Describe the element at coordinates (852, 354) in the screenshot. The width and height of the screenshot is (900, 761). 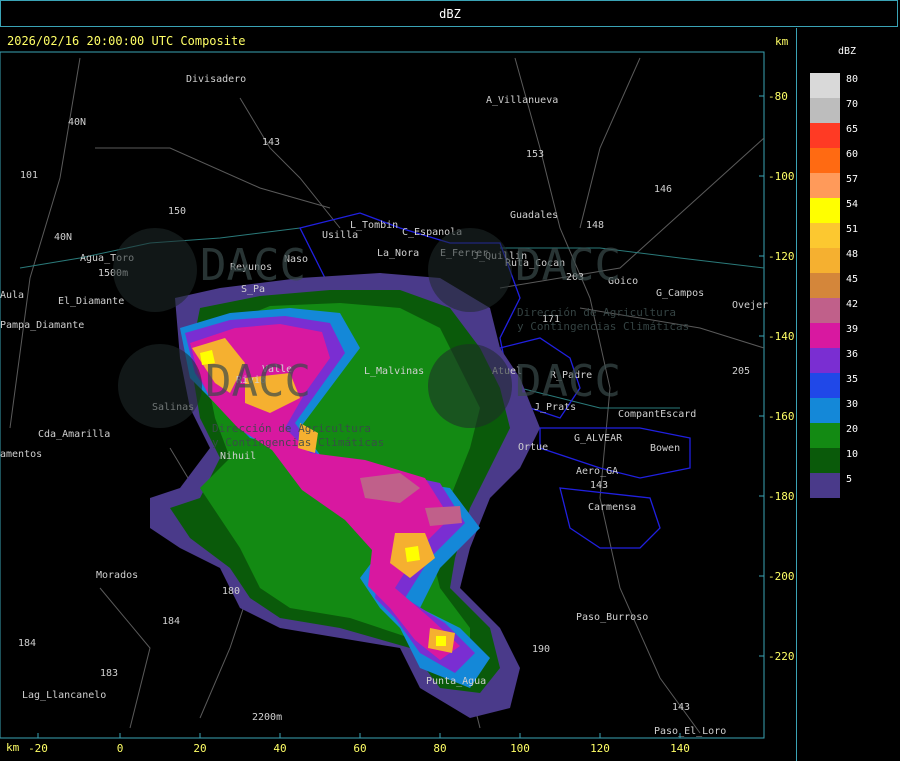
I see `legend-label: 36` at that location.